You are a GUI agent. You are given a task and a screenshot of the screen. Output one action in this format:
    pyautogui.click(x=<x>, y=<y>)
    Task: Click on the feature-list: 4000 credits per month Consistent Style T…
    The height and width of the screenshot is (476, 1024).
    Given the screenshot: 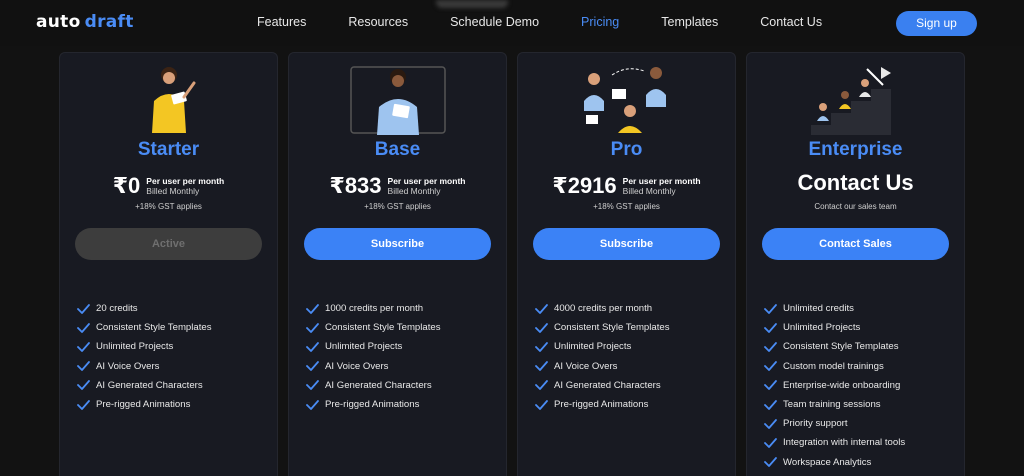 What is the action you would take?
    pyautogui.click(x=602, y=356)
    